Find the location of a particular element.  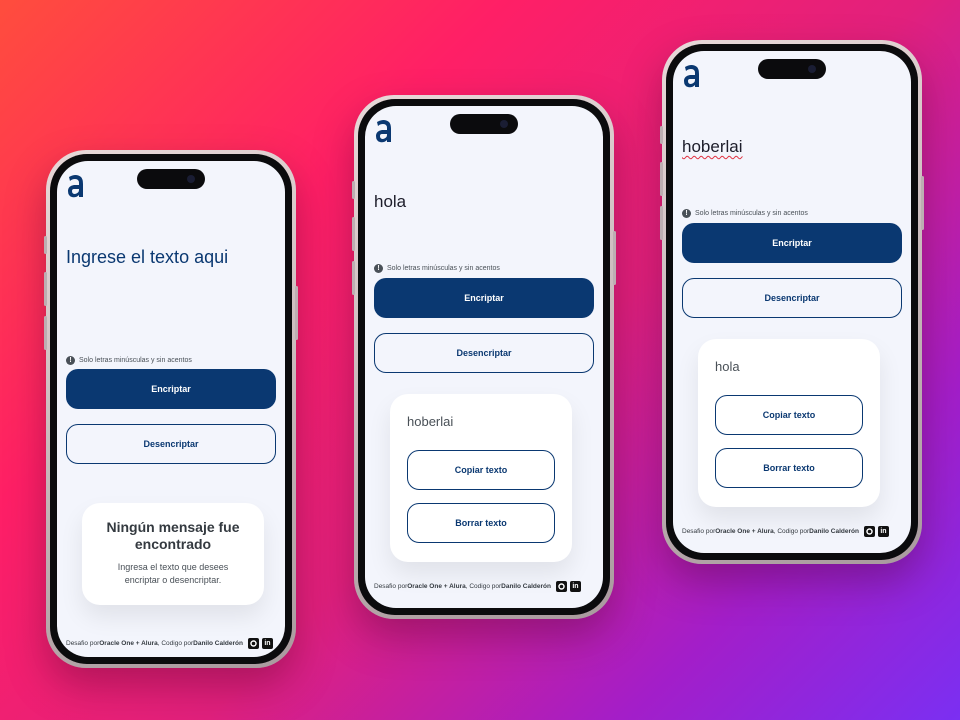

output-card: hoberlai Copiar texto Borrar texto is located at coordinates (481, 478).